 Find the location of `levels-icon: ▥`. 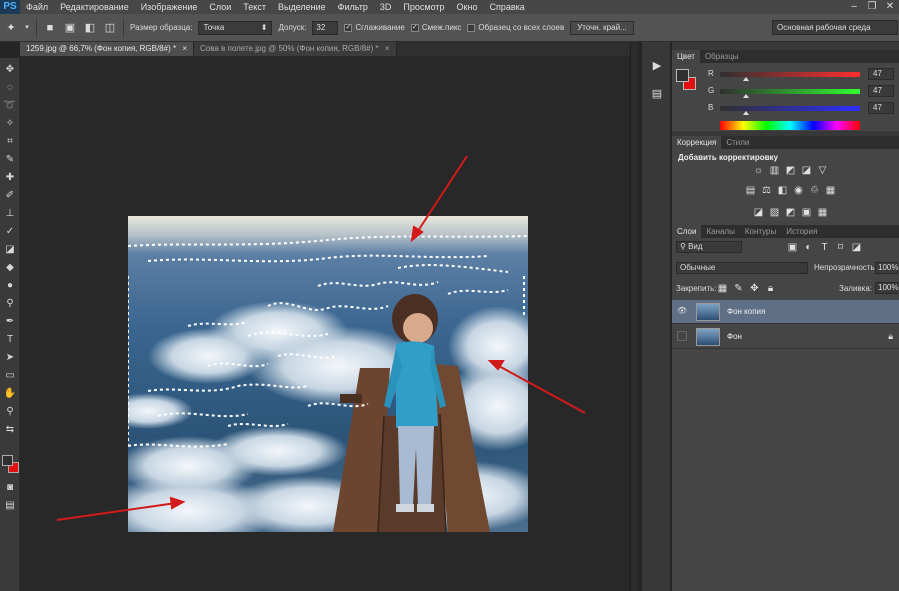

levels-icon: ▥ is located at coordinates (774, 170).